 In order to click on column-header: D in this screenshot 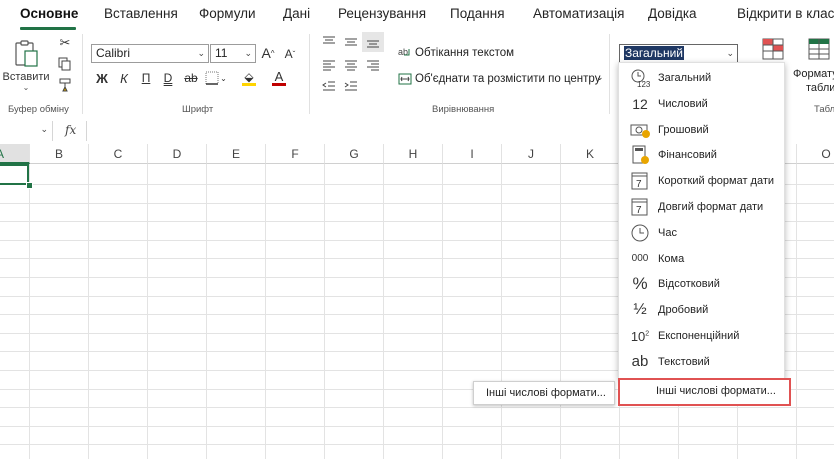, I will do `click(177, 154)`.